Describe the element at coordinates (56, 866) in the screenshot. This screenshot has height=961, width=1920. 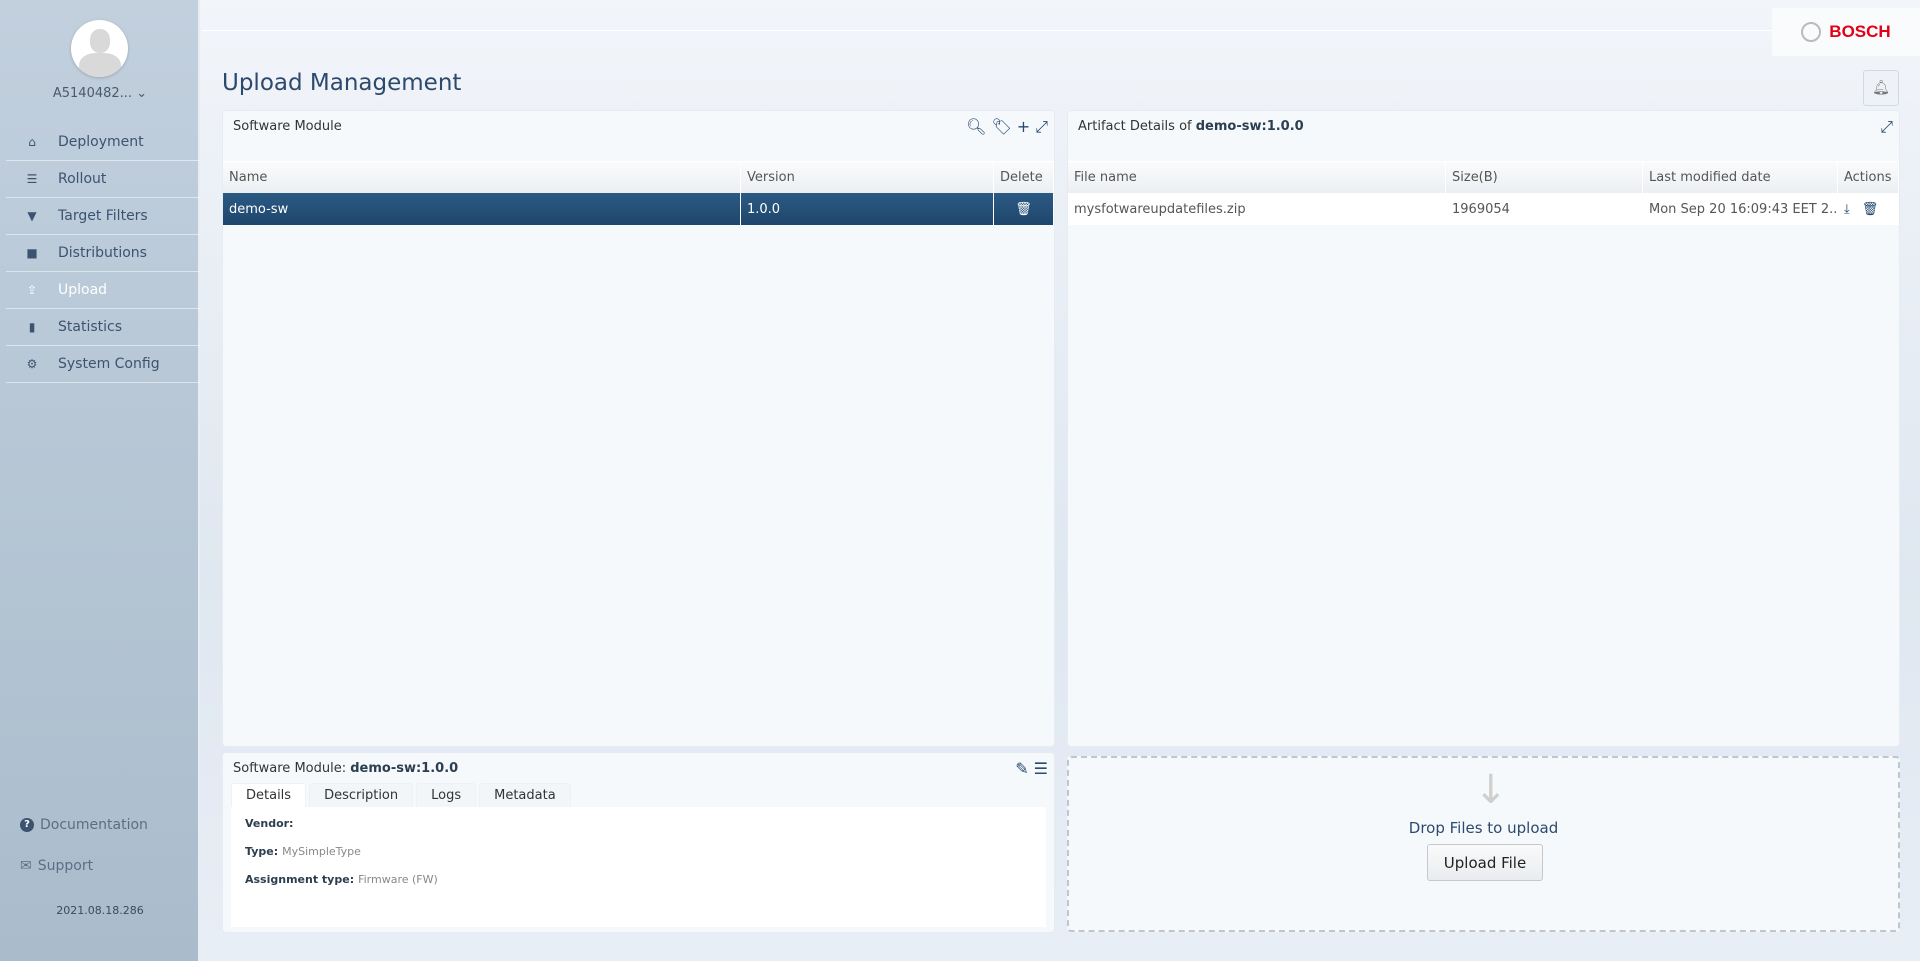
I see `support-link: ✉ Support` at that location.